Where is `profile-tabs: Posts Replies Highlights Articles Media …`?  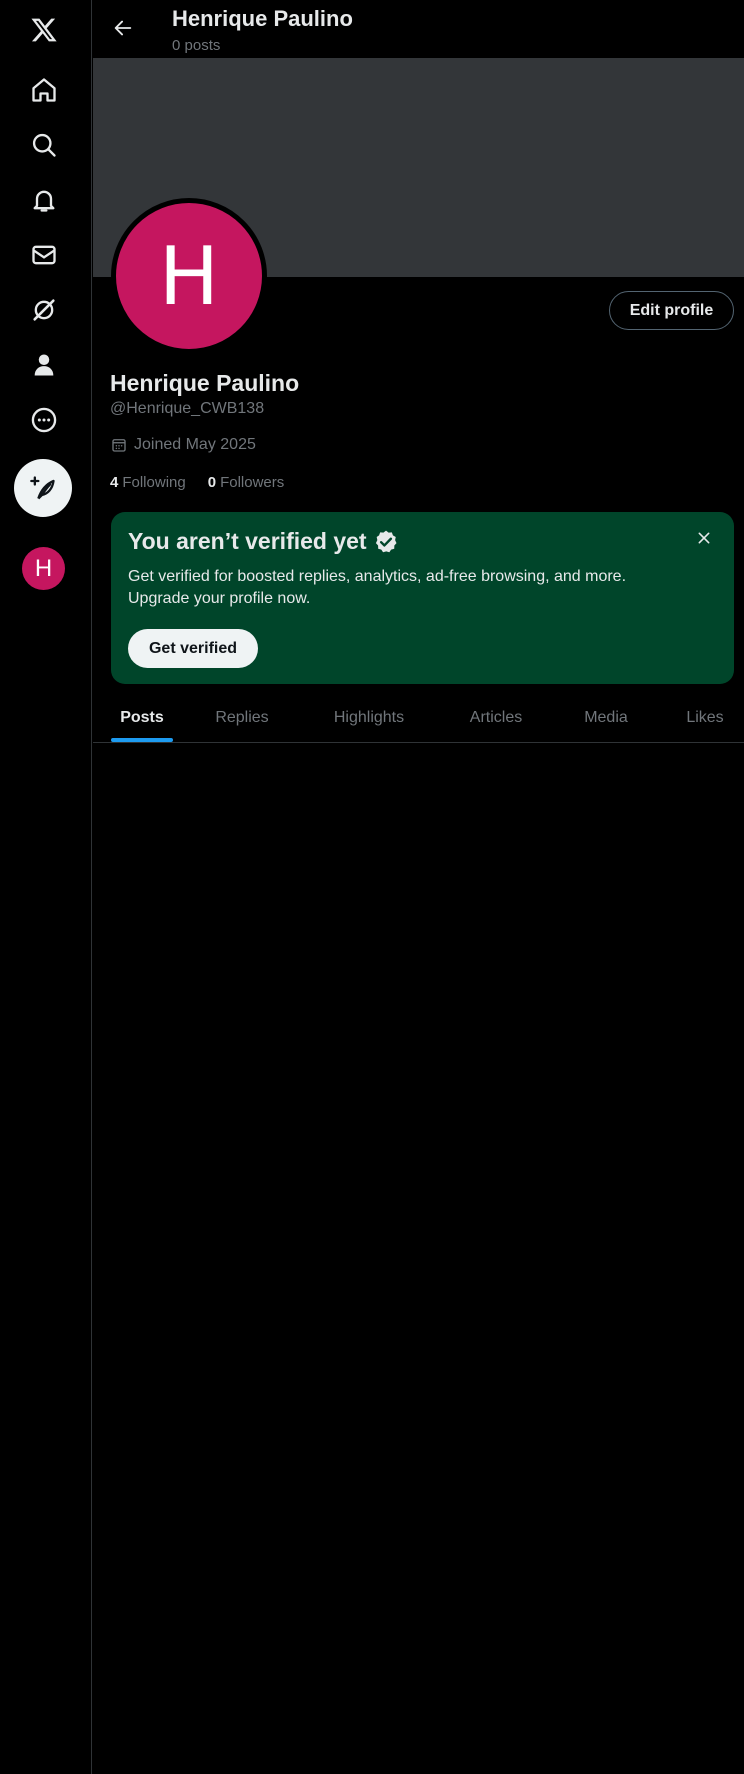 profile-tabs: Posts Replies Highlights Articles Media … is located at coordinates (418, 717).